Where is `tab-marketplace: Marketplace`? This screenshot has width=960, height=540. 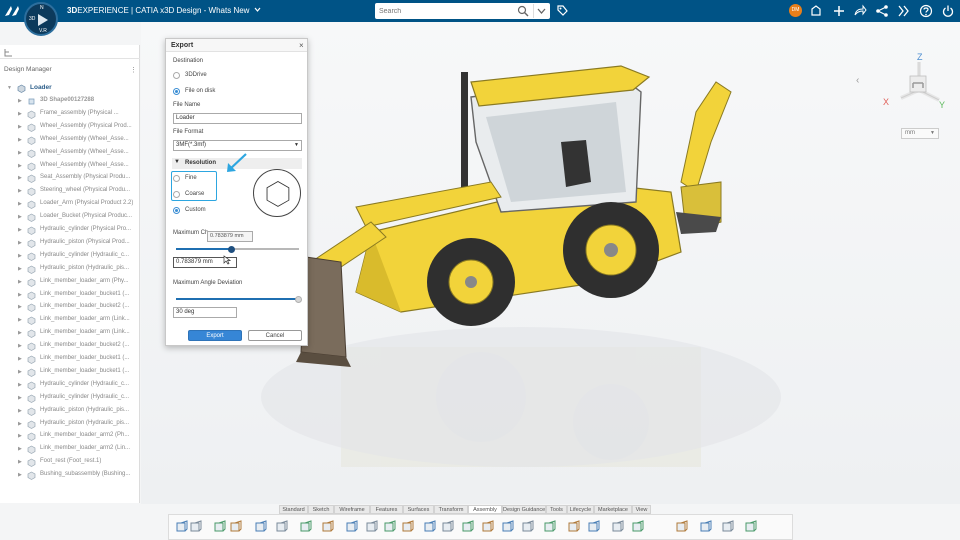 tab-marketplace: Marketplace is located at coordinates (613, 509).